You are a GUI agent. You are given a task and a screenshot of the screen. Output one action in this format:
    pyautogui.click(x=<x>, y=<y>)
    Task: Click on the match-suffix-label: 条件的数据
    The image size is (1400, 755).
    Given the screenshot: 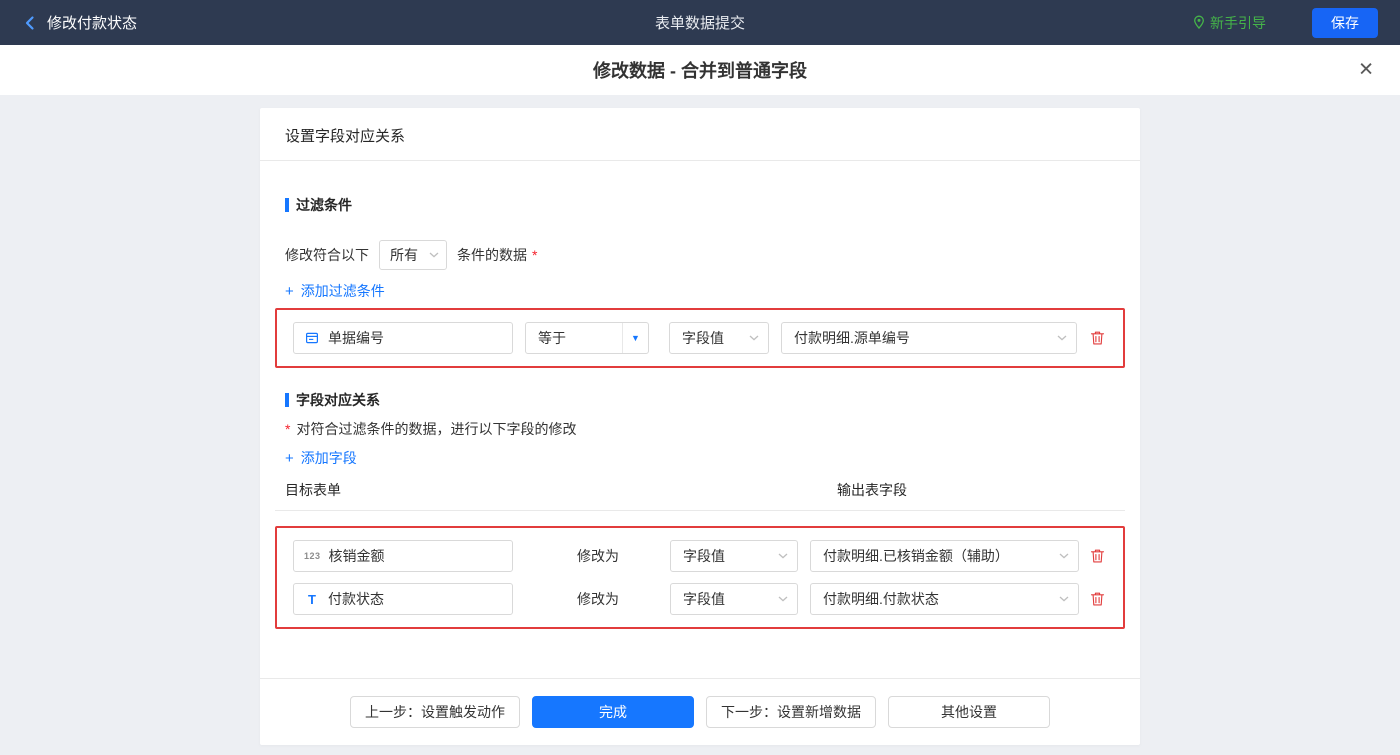 What is the action you would take?
    pyautogui.click(x=492, y=255)
    